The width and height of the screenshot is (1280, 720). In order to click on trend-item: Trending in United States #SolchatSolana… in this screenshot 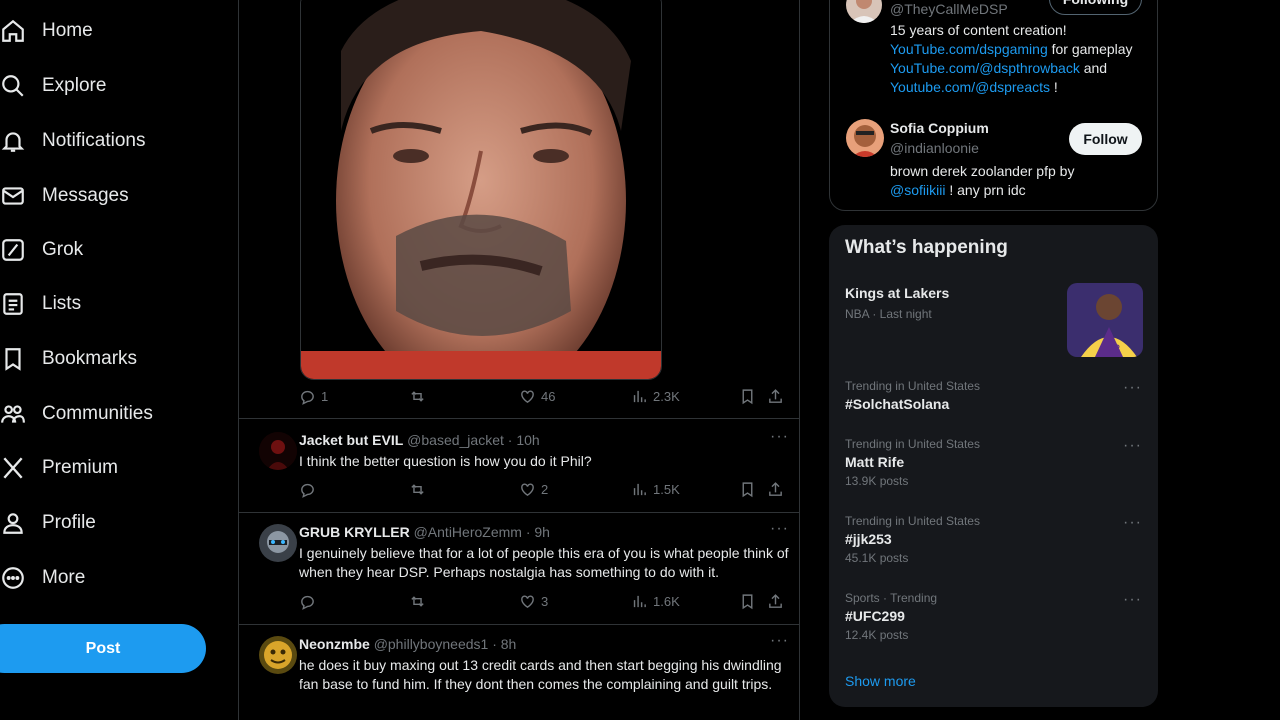, I will do `click(993, 404)`.